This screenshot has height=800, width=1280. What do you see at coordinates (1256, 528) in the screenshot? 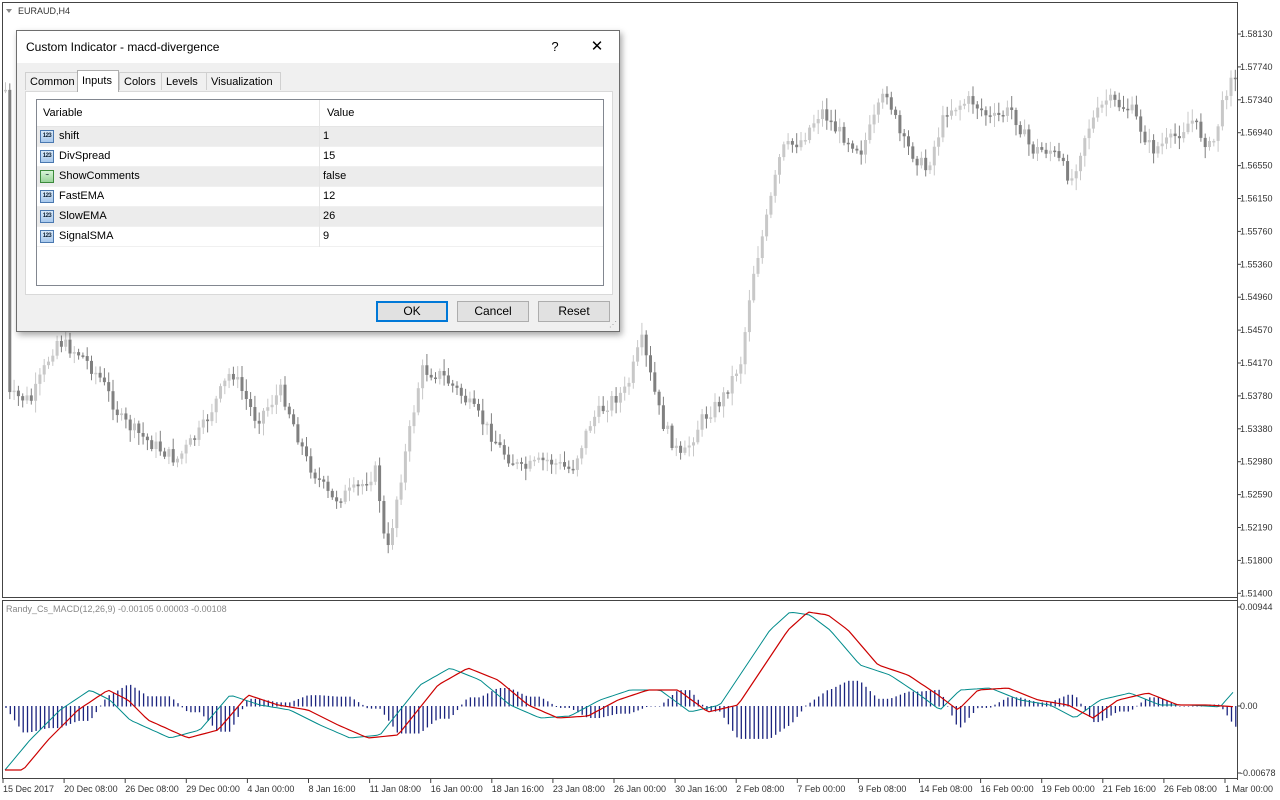
I see `price-tick-label: 1.52190` at bounding box center [1256, 528].